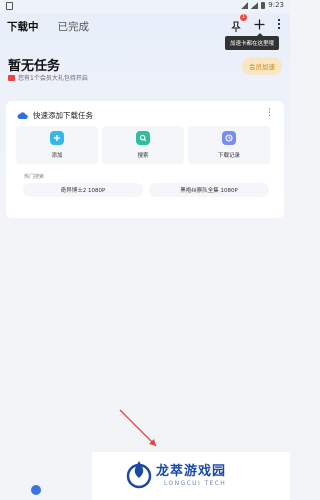  Describe the element at coordinates (276, 5) in the screenshot. I see `status-time: 9:23` at that location.